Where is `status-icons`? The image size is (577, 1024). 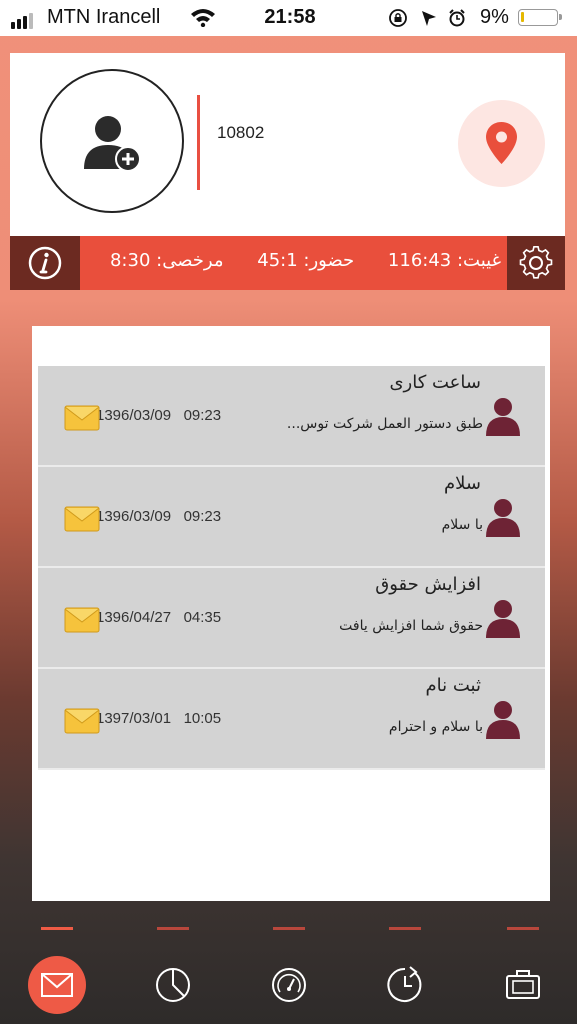 status-icons is located at coordinates (427, 18).